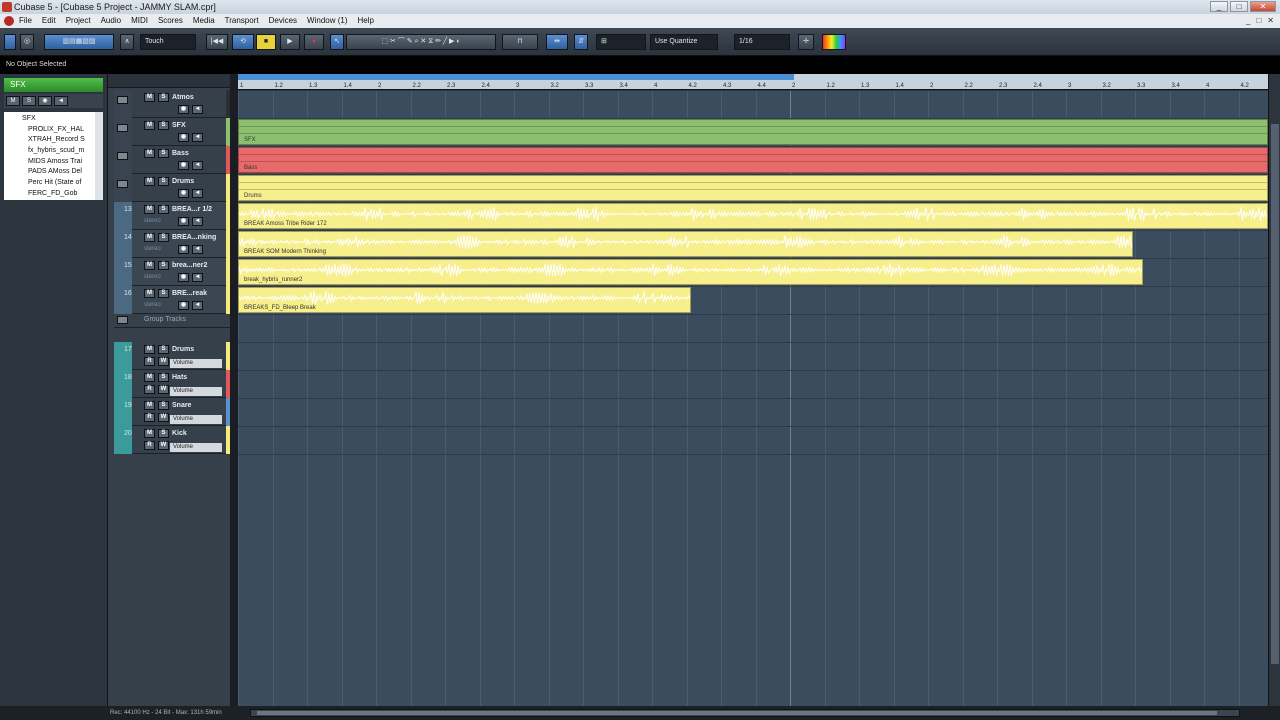 The width and height of the screenshot is (1280, 720). What do you see at coordinates (464, 300) in the screenshot?
I see `audio-event: BREAKS_FD_Bleep Break` at bounding box center [464, 300].